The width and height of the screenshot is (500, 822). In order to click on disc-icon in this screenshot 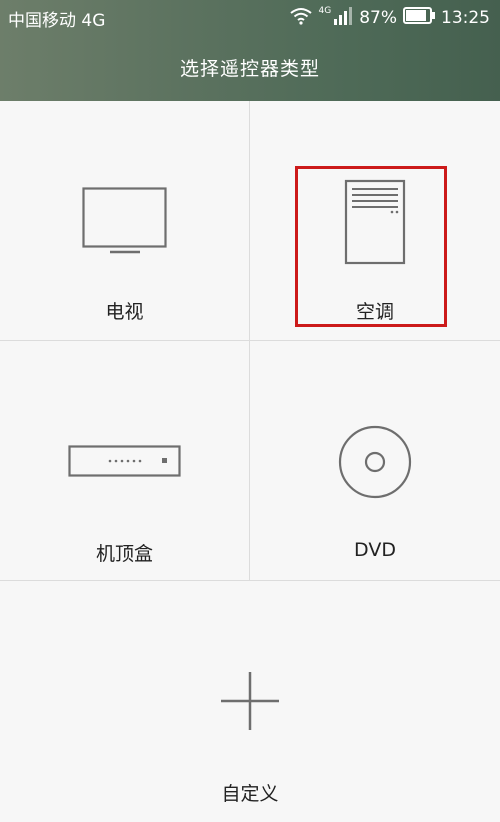, I will do `click(375, 462)`.